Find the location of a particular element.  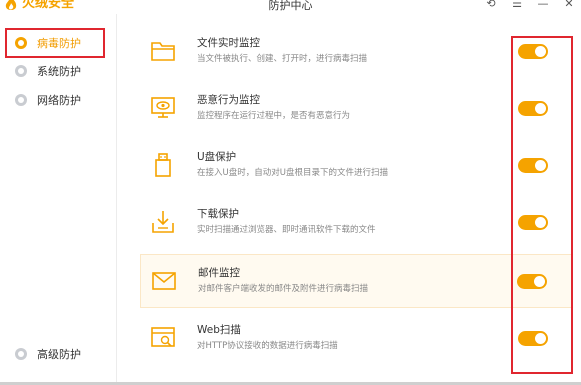

advanced-shield-icon is located at coordinates (21, 354).